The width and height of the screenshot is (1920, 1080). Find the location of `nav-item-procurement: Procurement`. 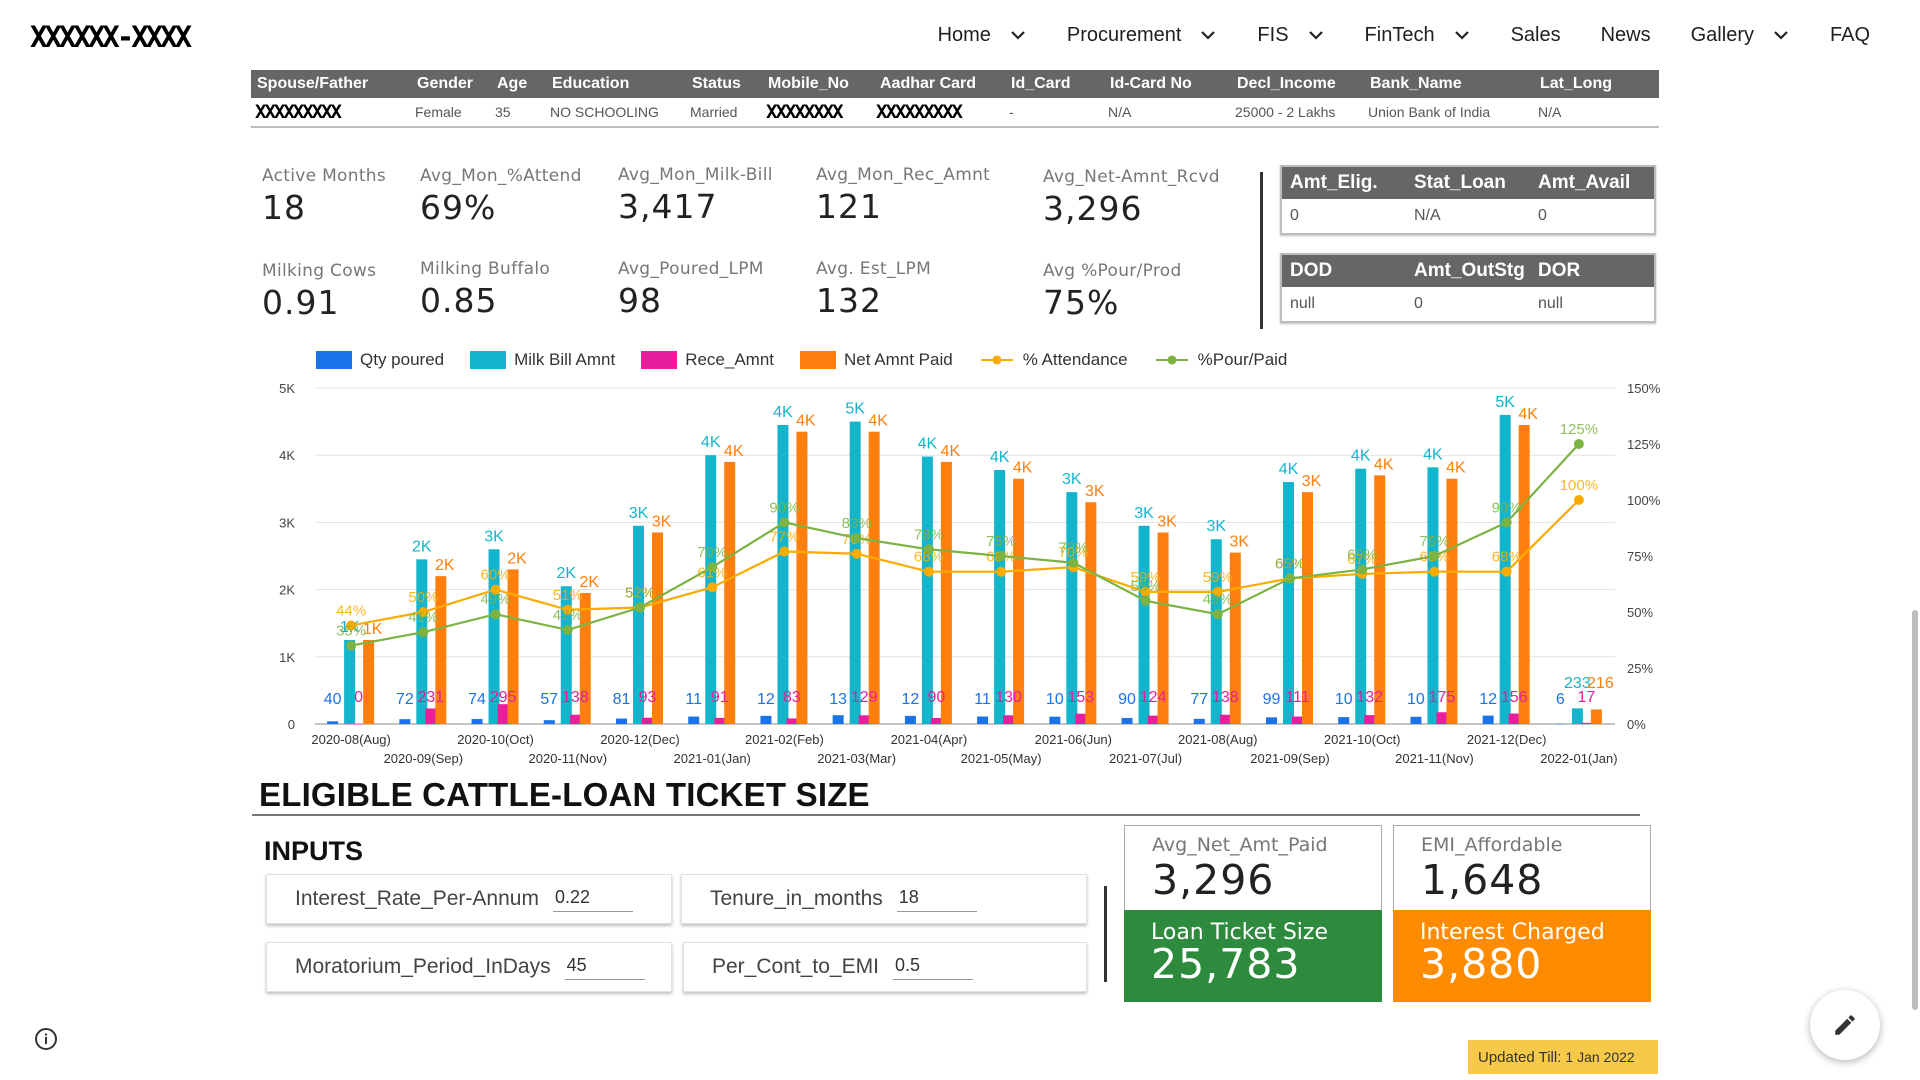

nav-item-procurement: Procurement is located at coordinates (1142, 35).